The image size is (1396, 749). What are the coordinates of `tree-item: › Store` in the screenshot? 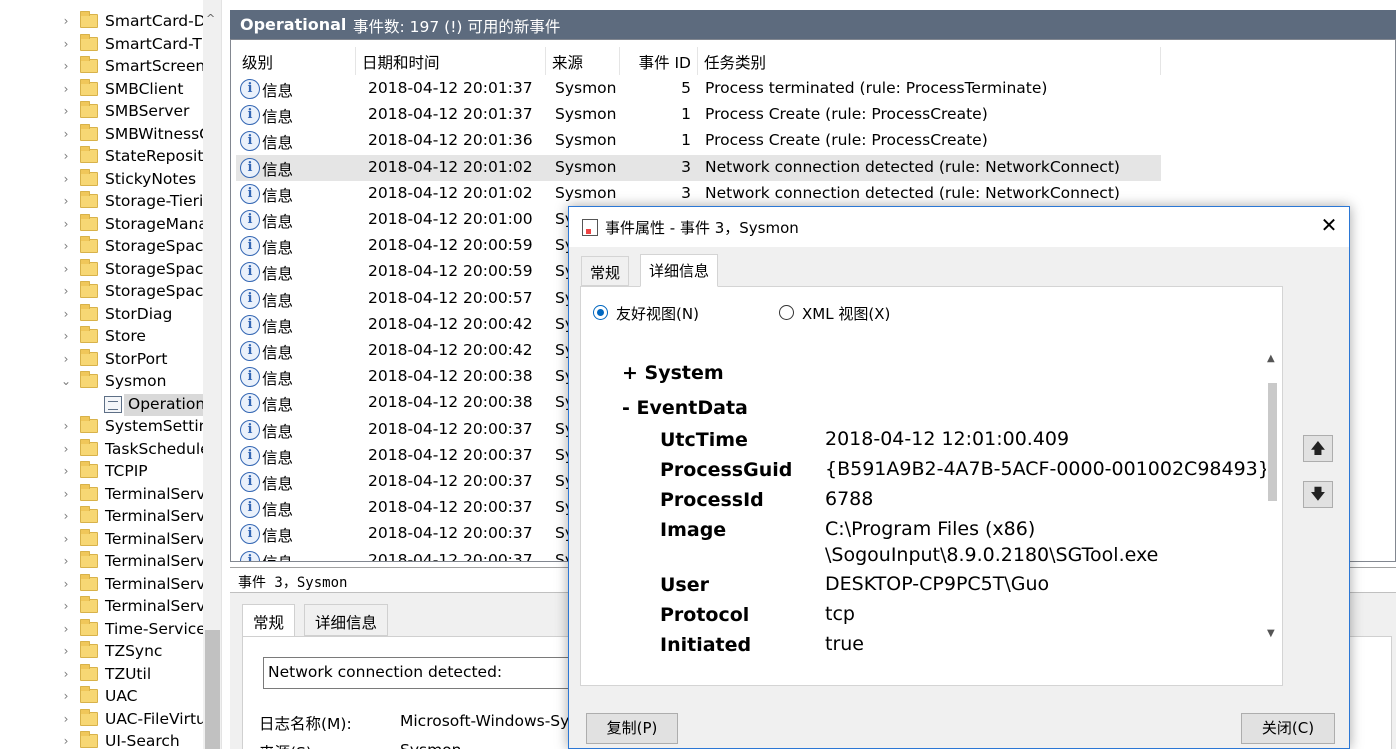 It's located at (102, 337).